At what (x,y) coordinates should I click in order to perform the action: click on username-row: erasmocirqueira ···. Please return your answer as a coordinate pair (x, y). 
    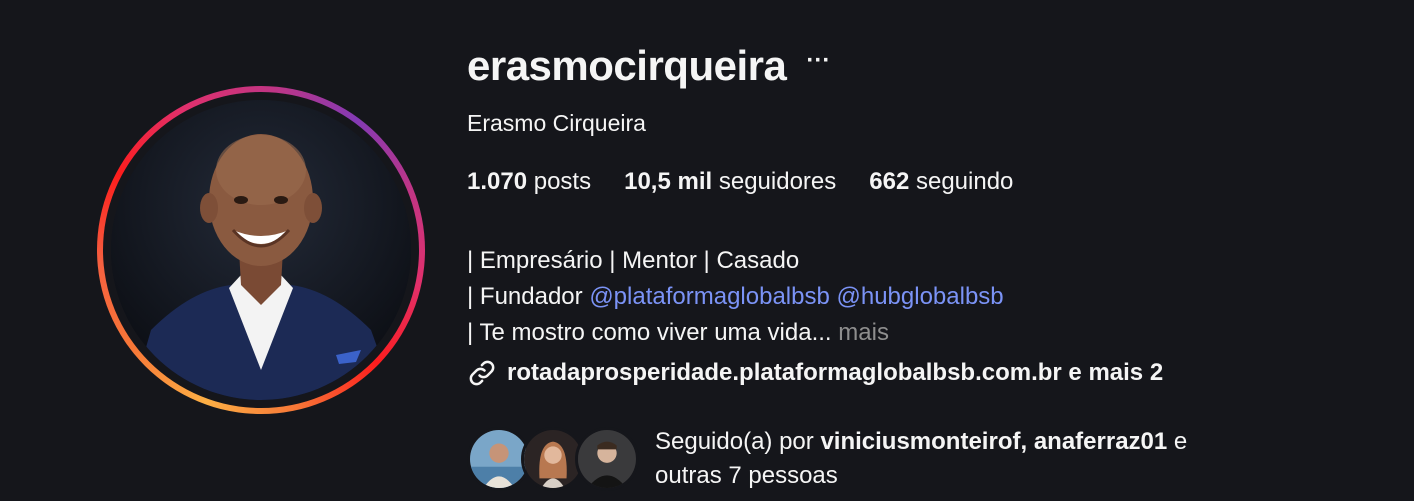
    Looking at the image, I should click on (648, 66).